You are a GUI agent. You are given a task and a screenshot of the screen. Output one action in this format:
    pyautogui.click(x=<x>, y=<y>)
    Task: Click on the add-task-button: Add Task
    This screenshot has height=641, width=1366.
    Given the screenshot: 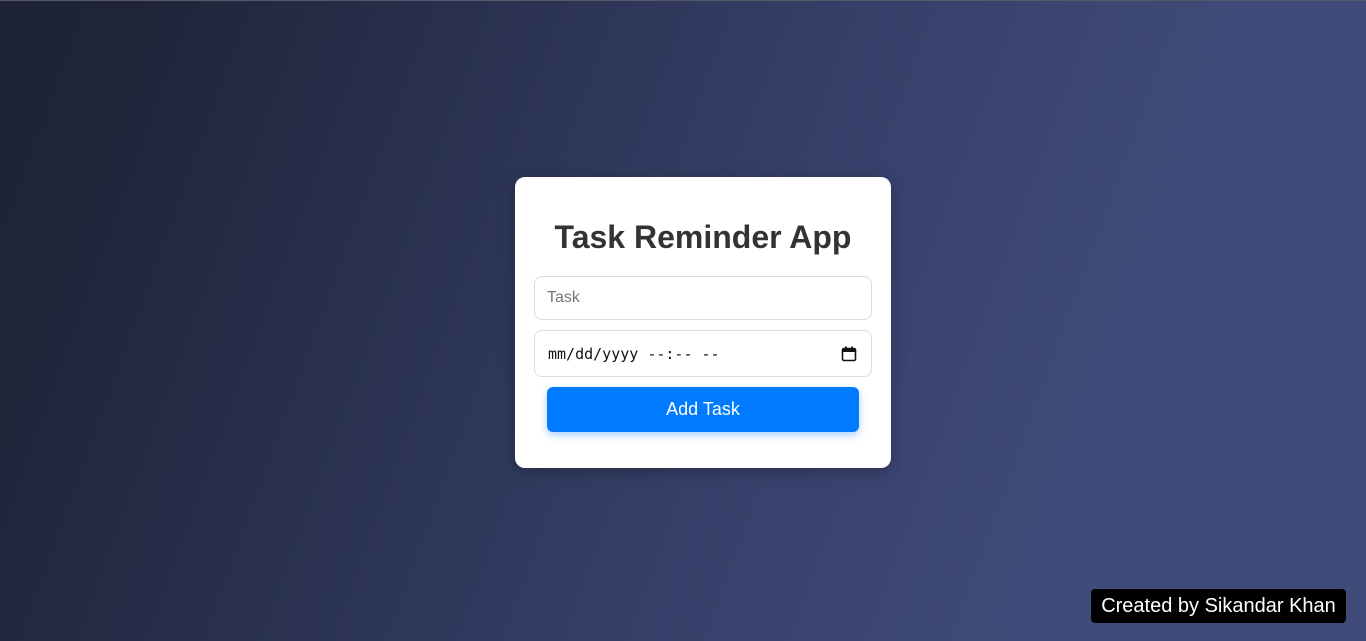 What is the action you would take?
    pyautogui.click(x=703, y=409)
    